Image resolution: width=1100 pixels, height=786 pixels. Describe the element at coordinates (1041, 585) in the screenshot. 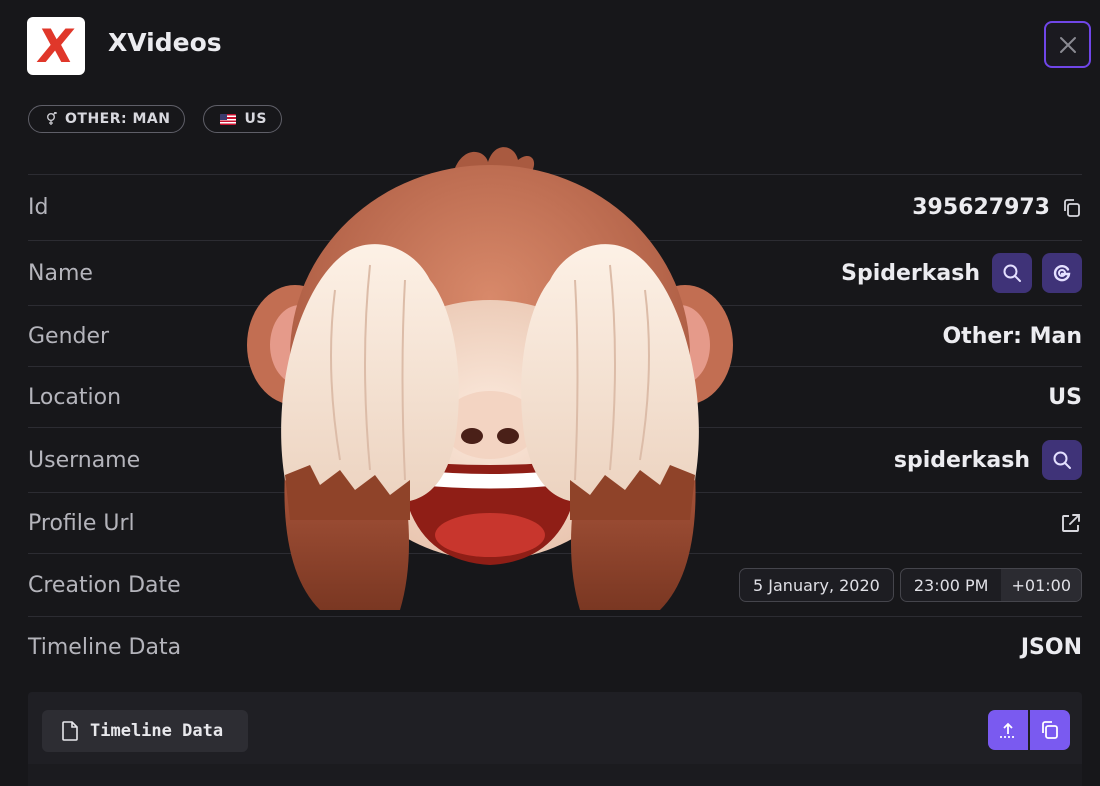

I see `timezone-value: +01:00` at that location.